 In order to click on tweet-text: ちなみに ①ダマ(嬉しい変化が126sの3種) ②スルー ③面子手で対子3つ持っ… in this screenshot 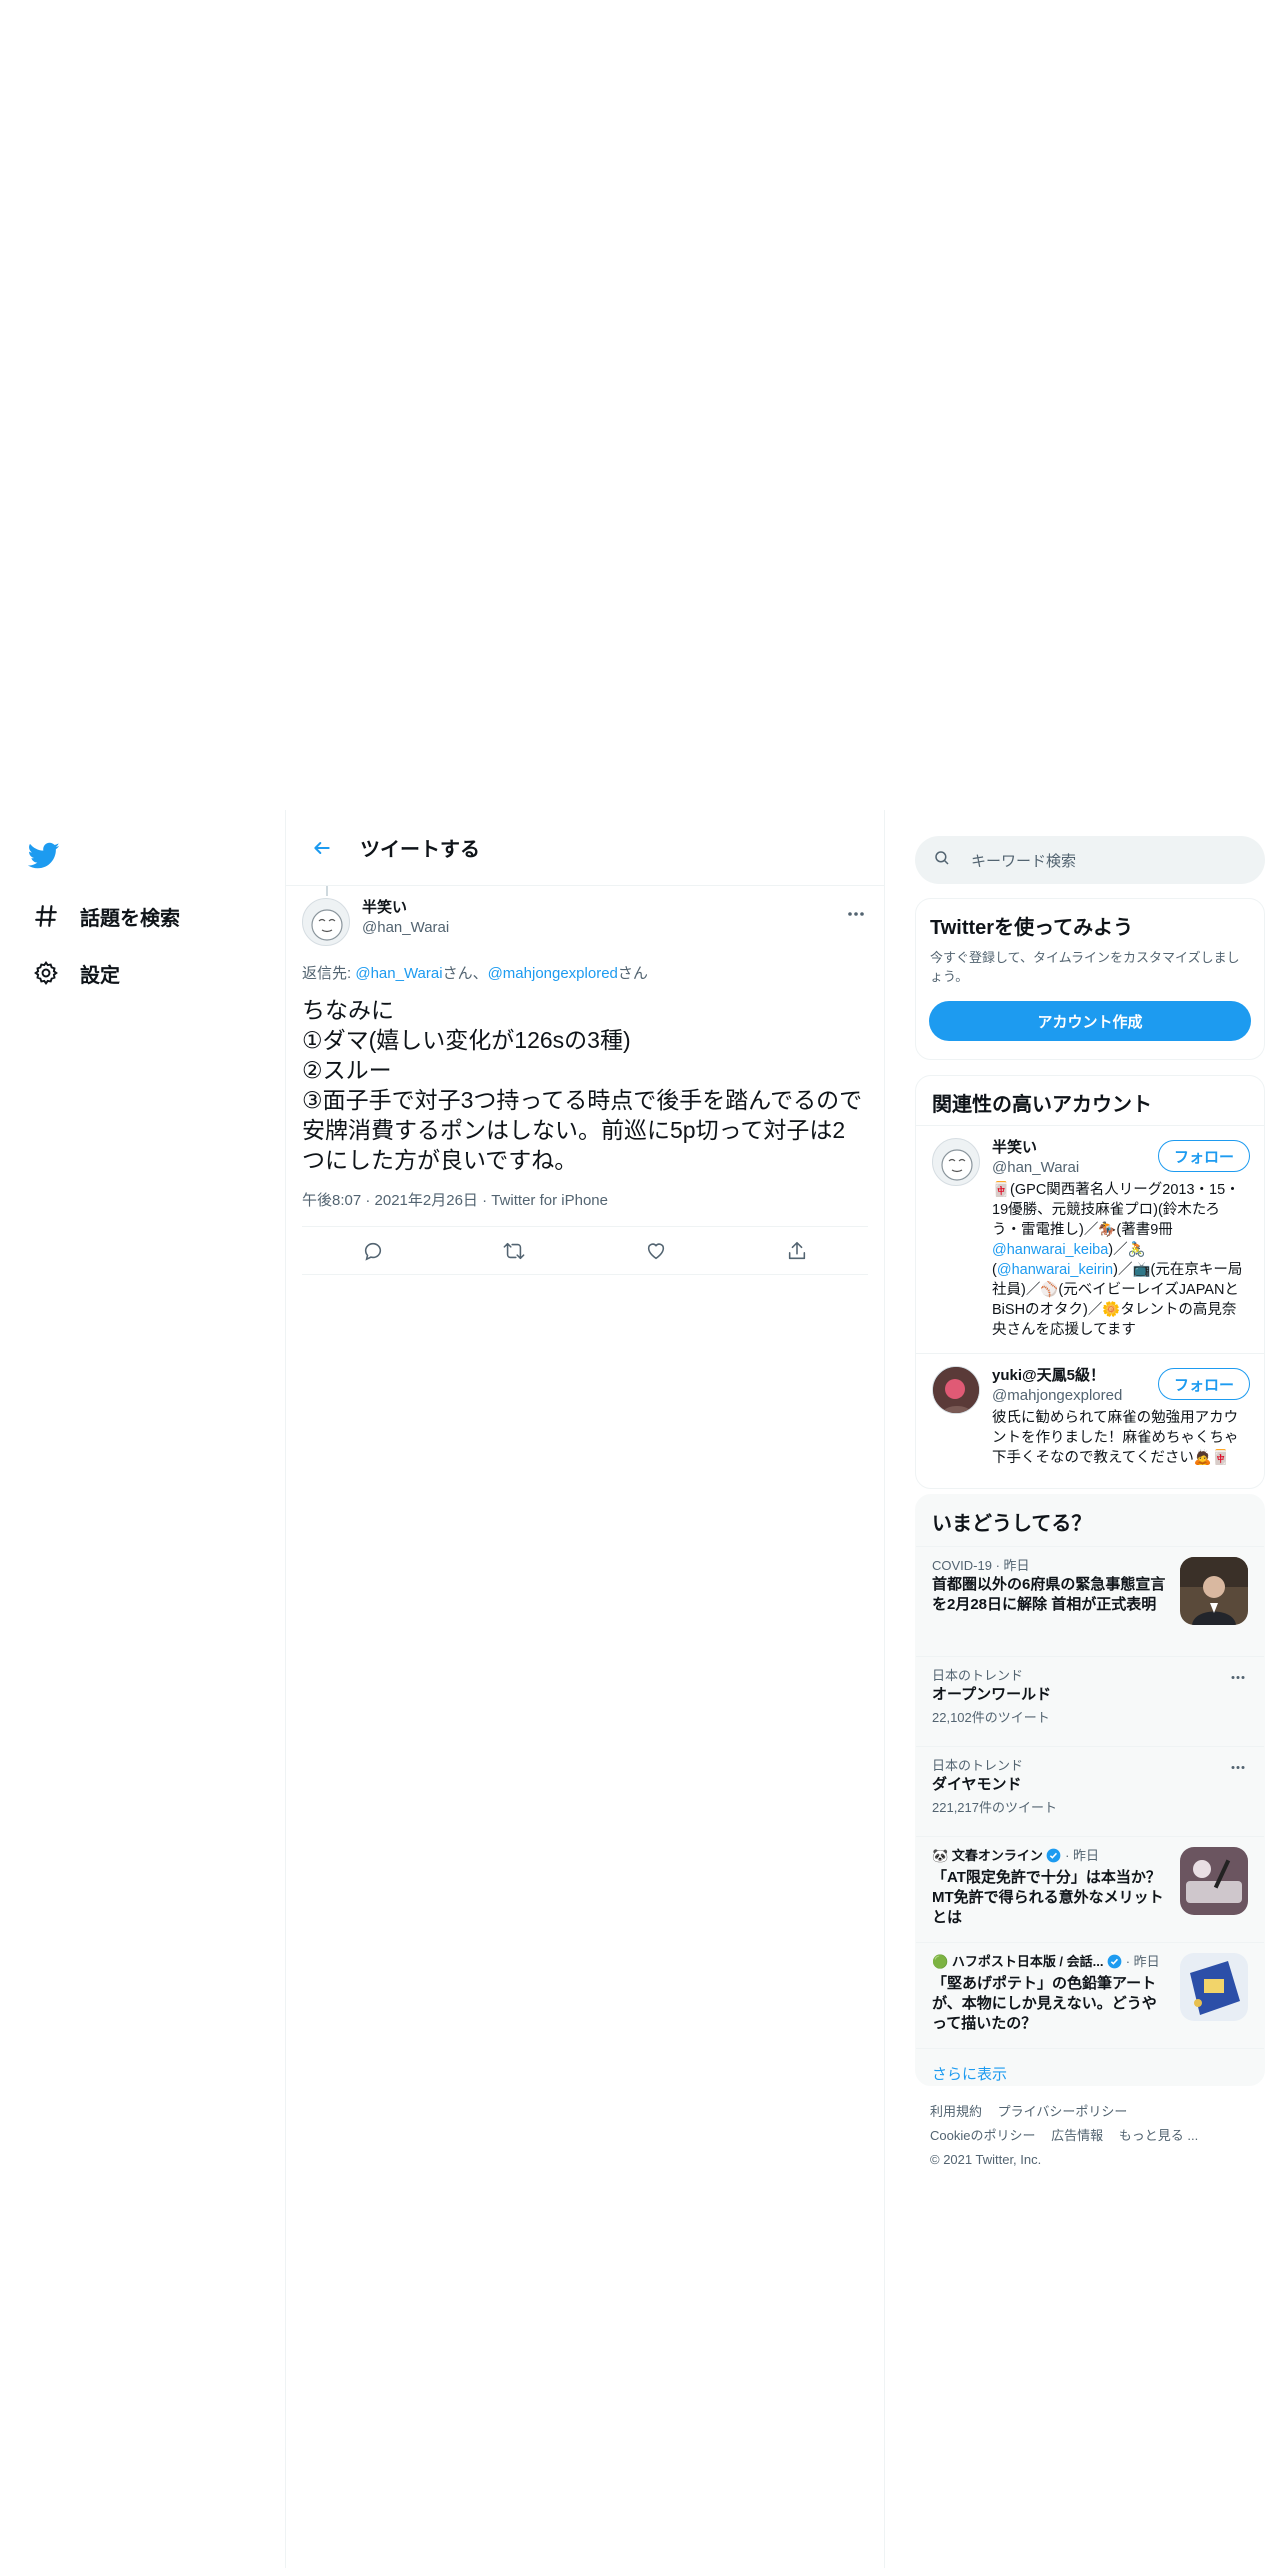, I will do `click(582, 1085)`.